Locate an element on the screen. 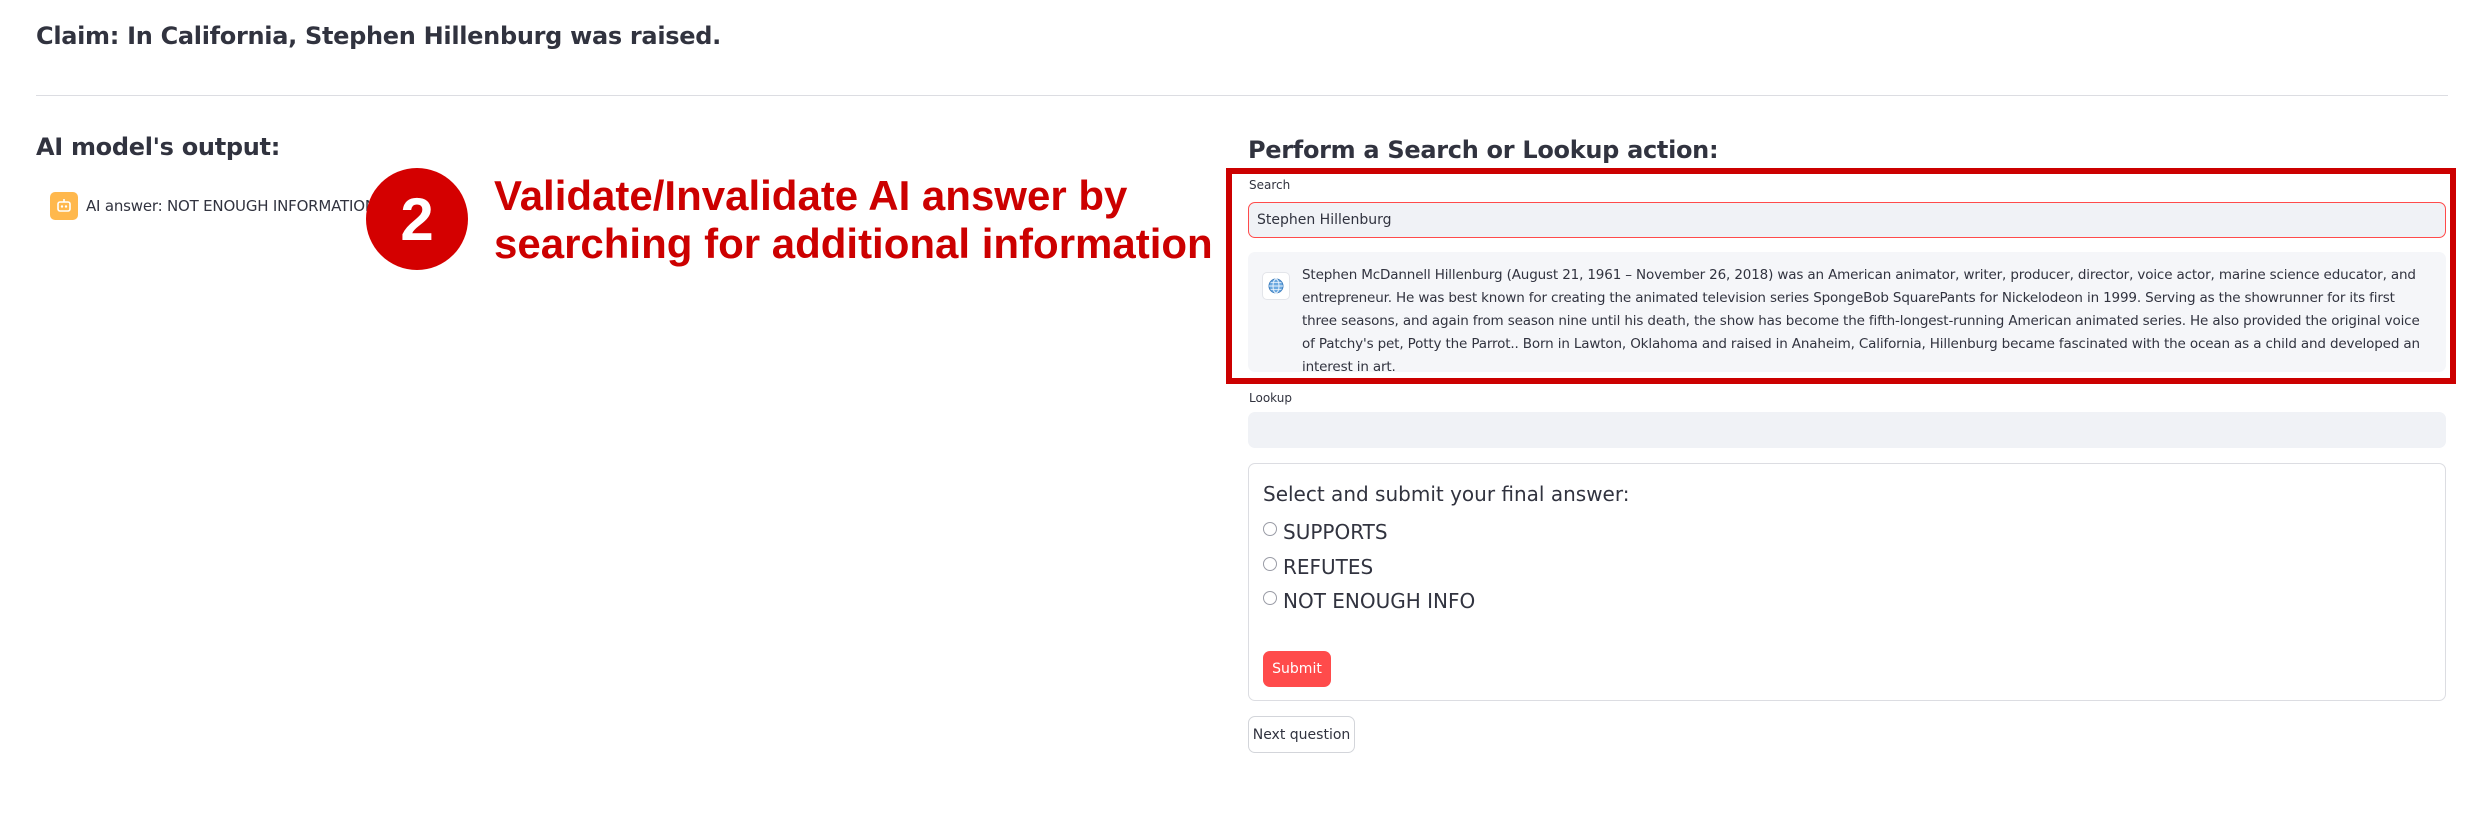 Image resolution: width=2485 pixels, height=816 pixels. form-title: Select and submit your final answer: is located at coordinates (1446, 494).